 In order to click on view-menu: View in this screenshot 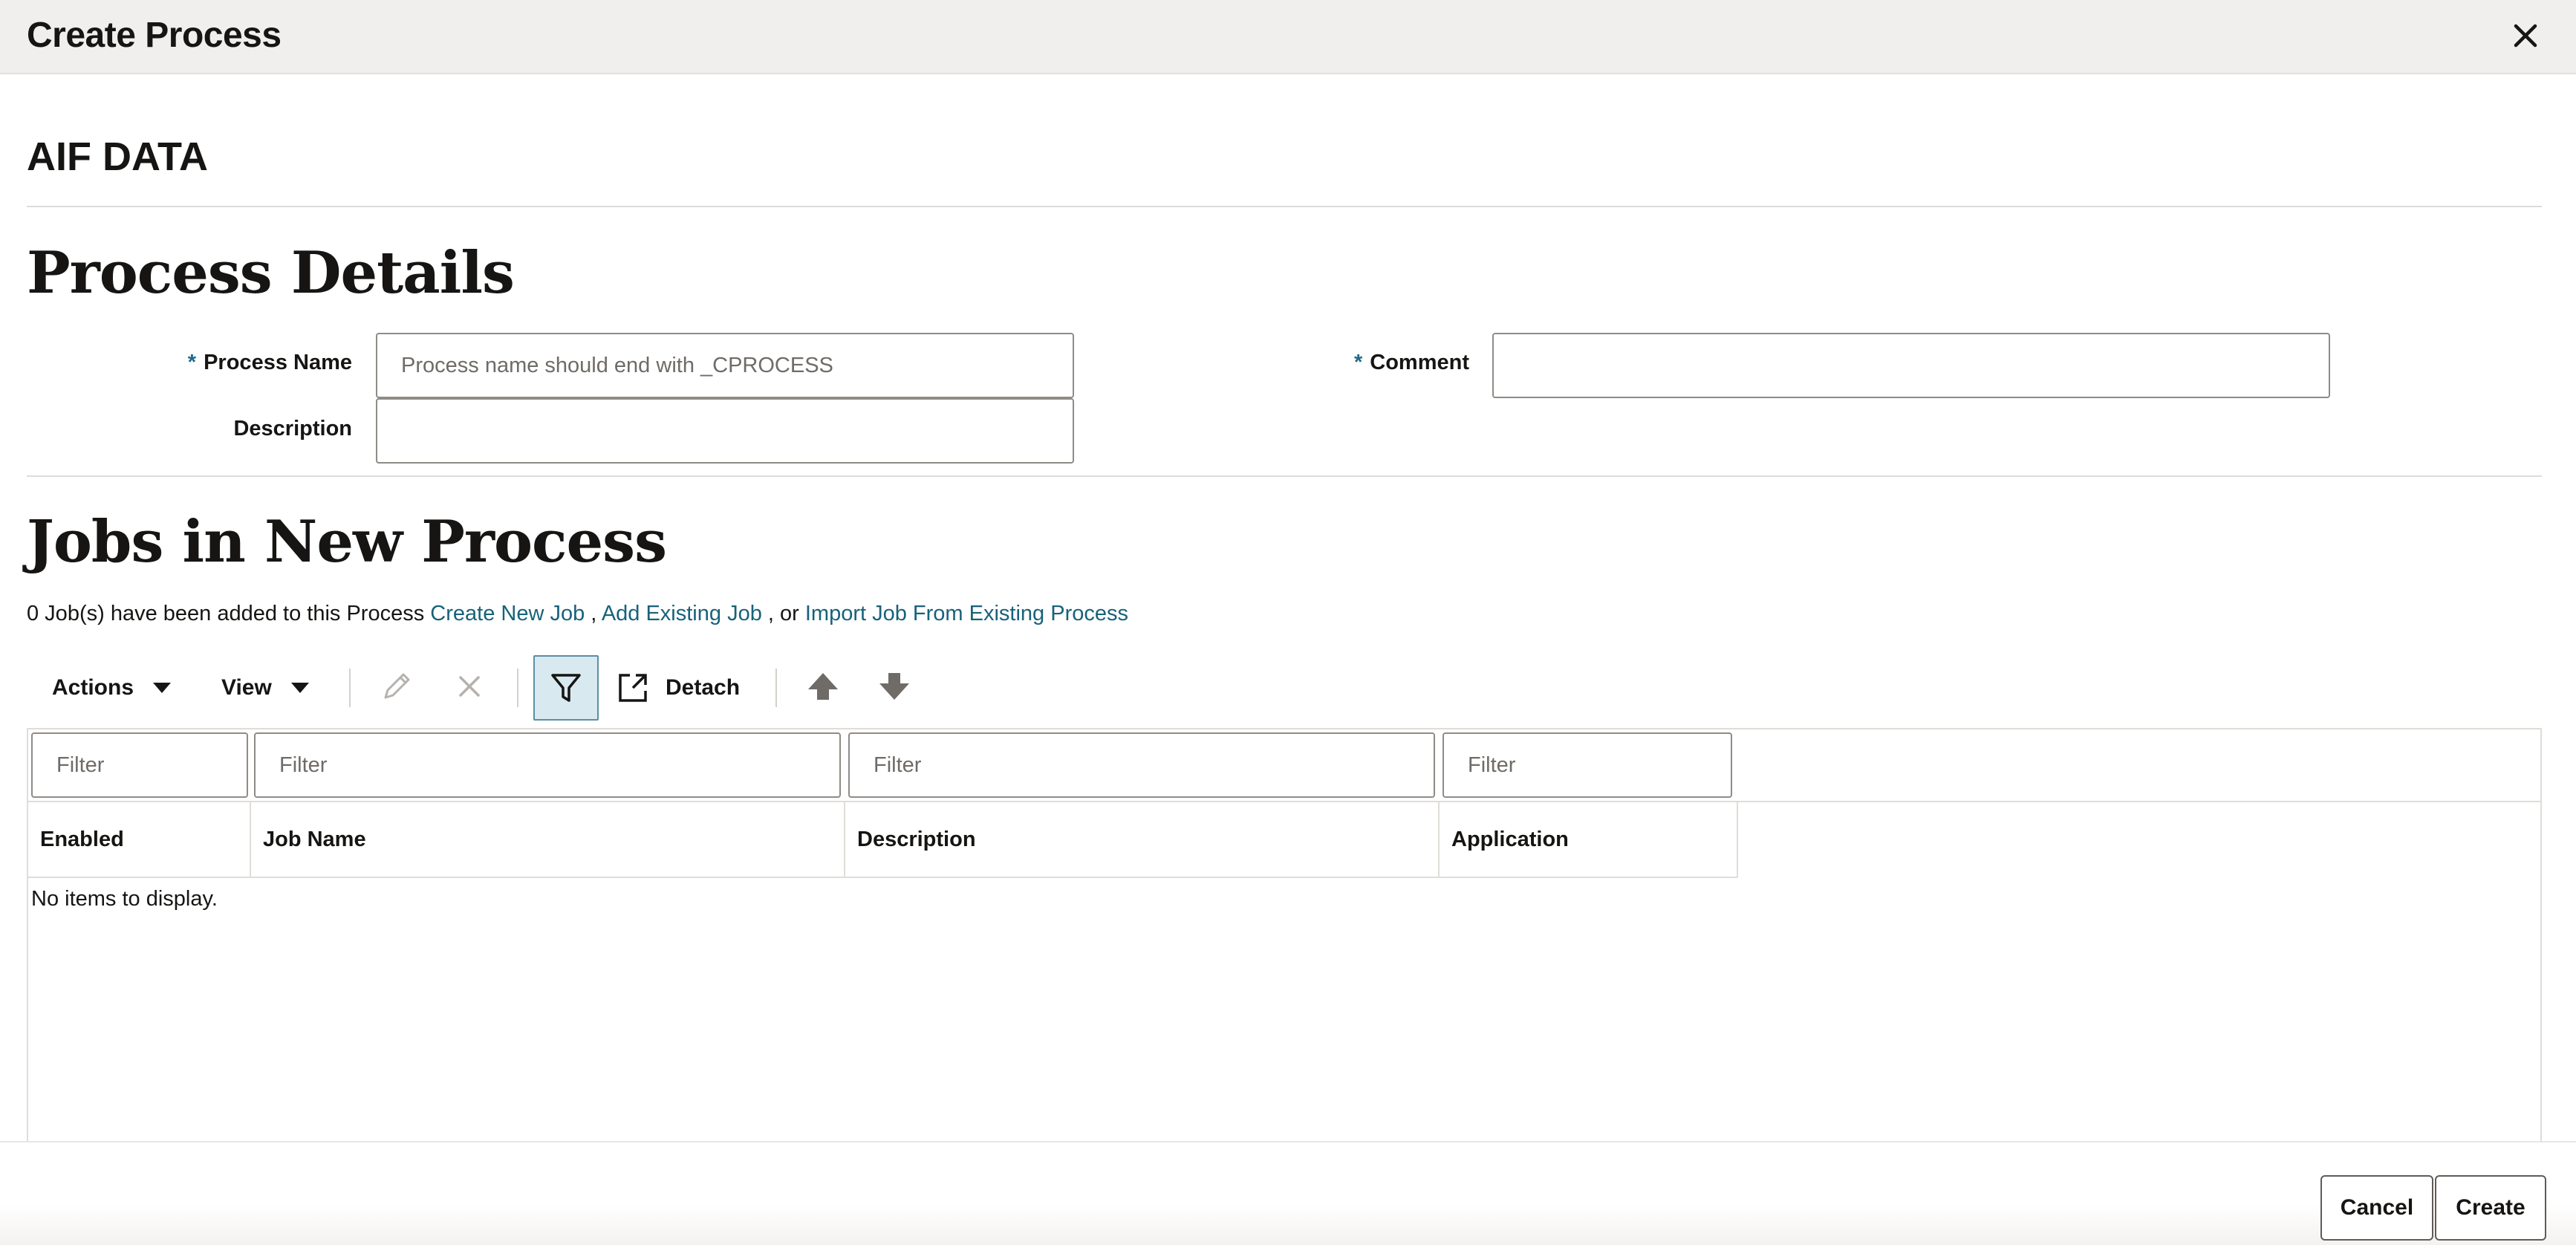, I will do `click(265, 688)`.